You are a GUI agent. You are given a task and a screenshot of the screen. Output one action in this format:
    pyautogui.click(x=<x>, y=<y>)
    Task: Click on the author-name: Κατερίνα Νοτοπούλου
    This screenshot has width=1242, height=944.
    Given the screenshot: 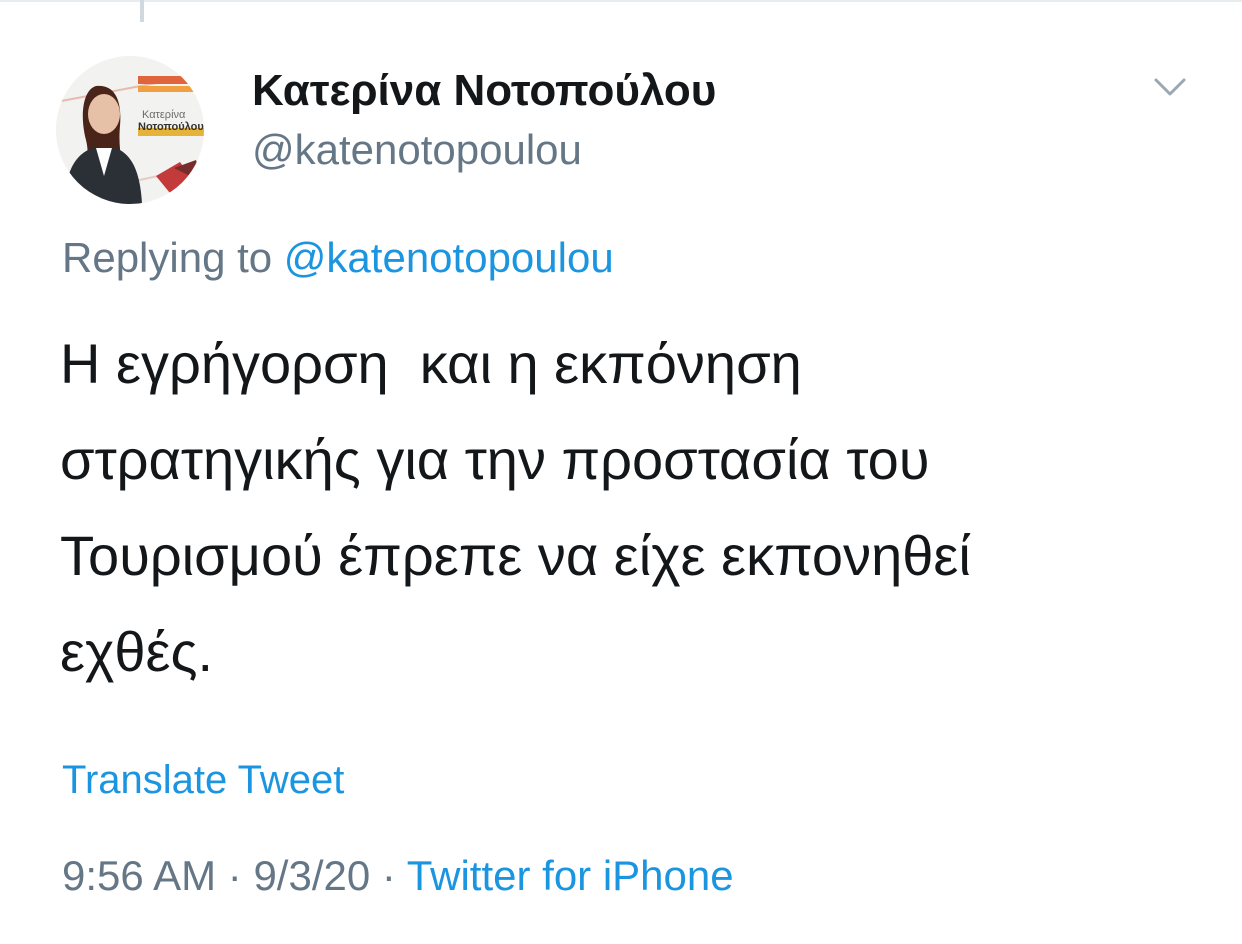 What is the action you would take?
    pyautogui.click(x=484, y=91)
    